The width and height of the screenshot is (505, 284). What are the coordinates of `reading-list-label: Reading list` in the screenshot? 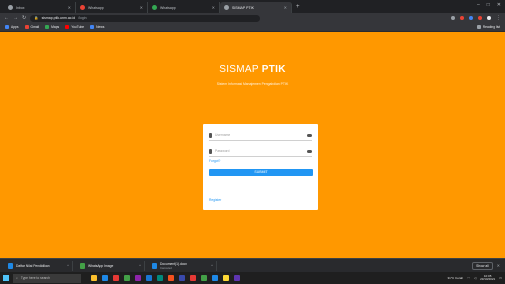 It's located at (491, 27).